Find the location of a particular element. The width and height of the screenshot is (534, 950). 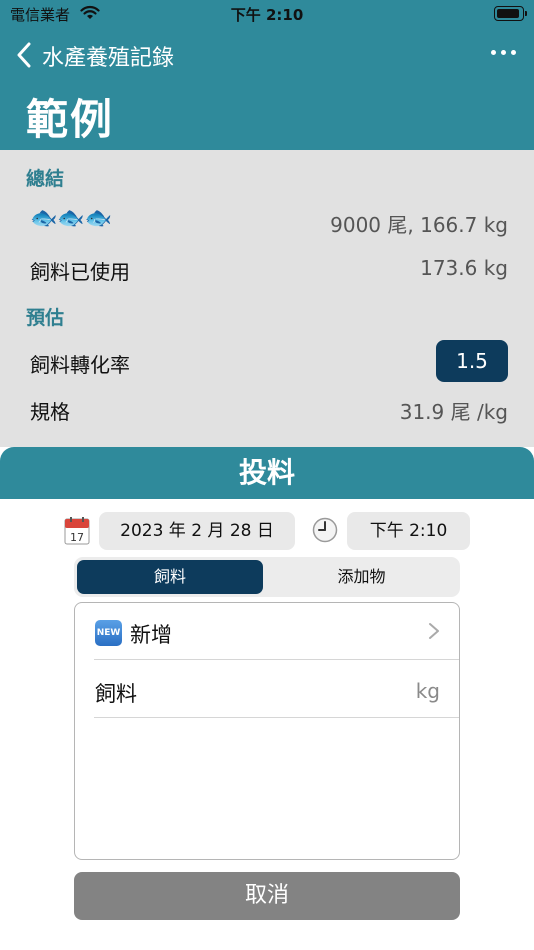

tab-feed: 飼料 is located at coordinates (170, 577).